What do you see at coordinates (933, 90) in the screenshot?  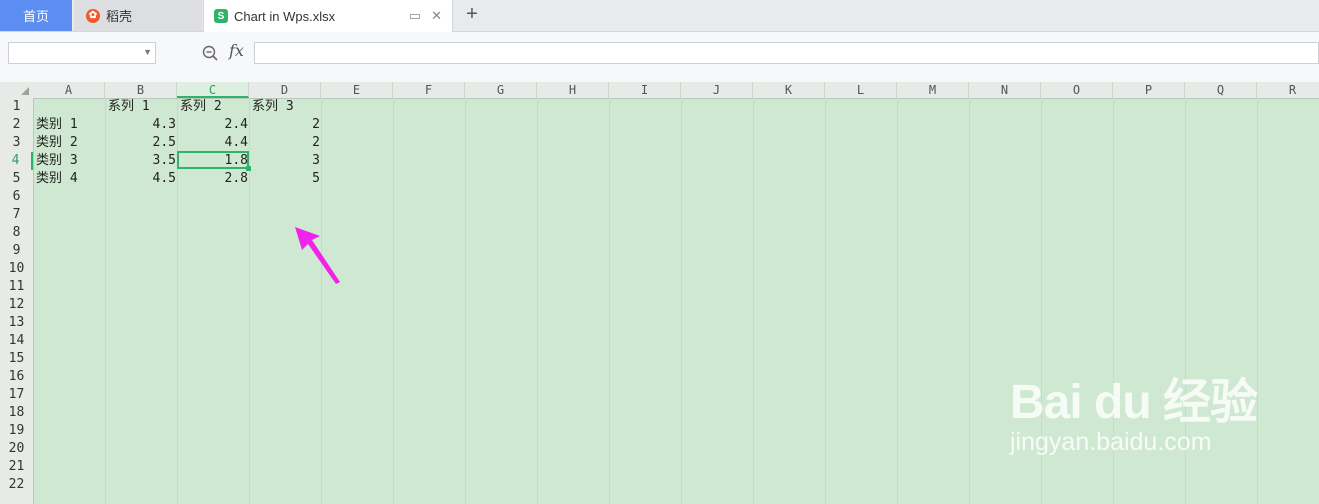 I see `column-header-m: M` at bounding box center [933, 90].